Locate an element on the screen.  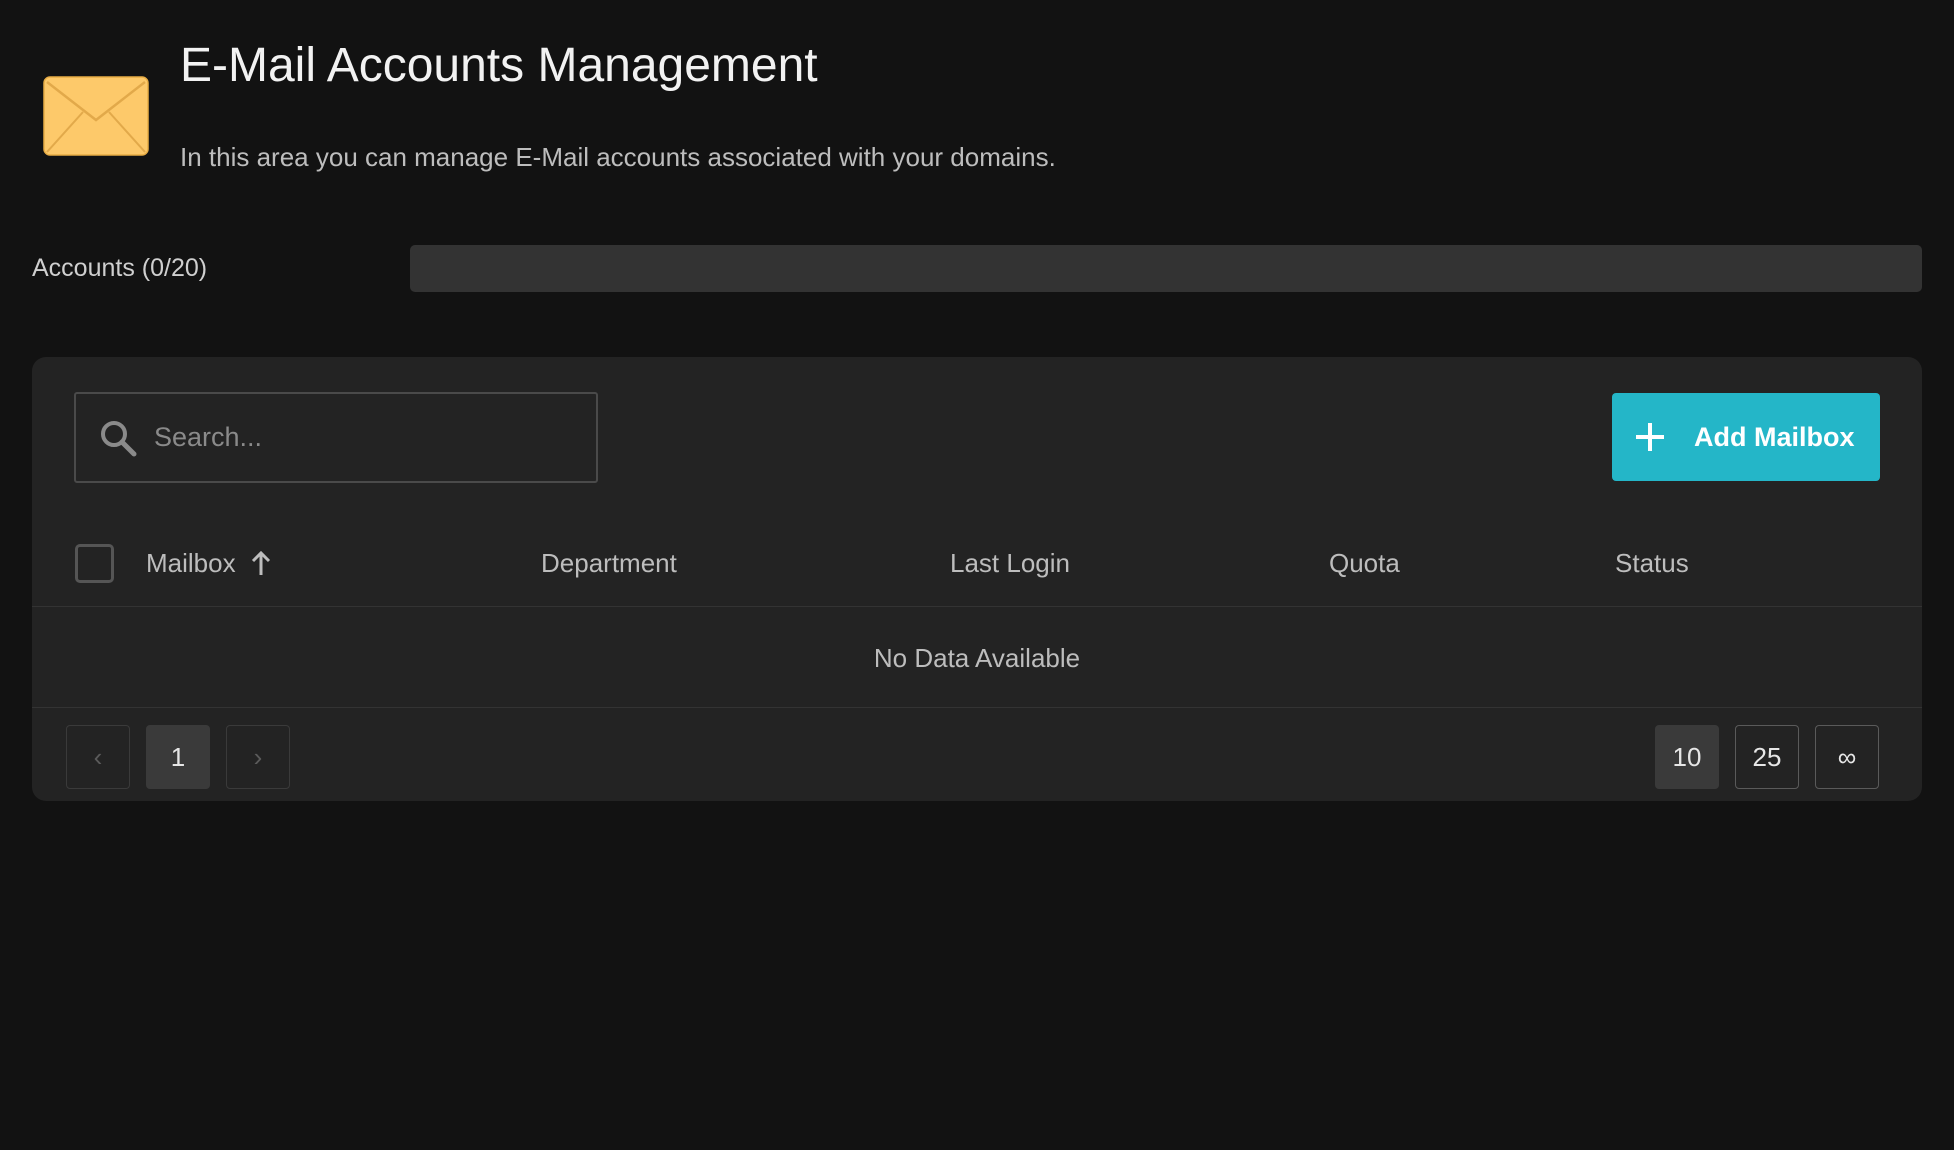
page-title: E-Mail Accounts Management is located at coordinates (499, 65).